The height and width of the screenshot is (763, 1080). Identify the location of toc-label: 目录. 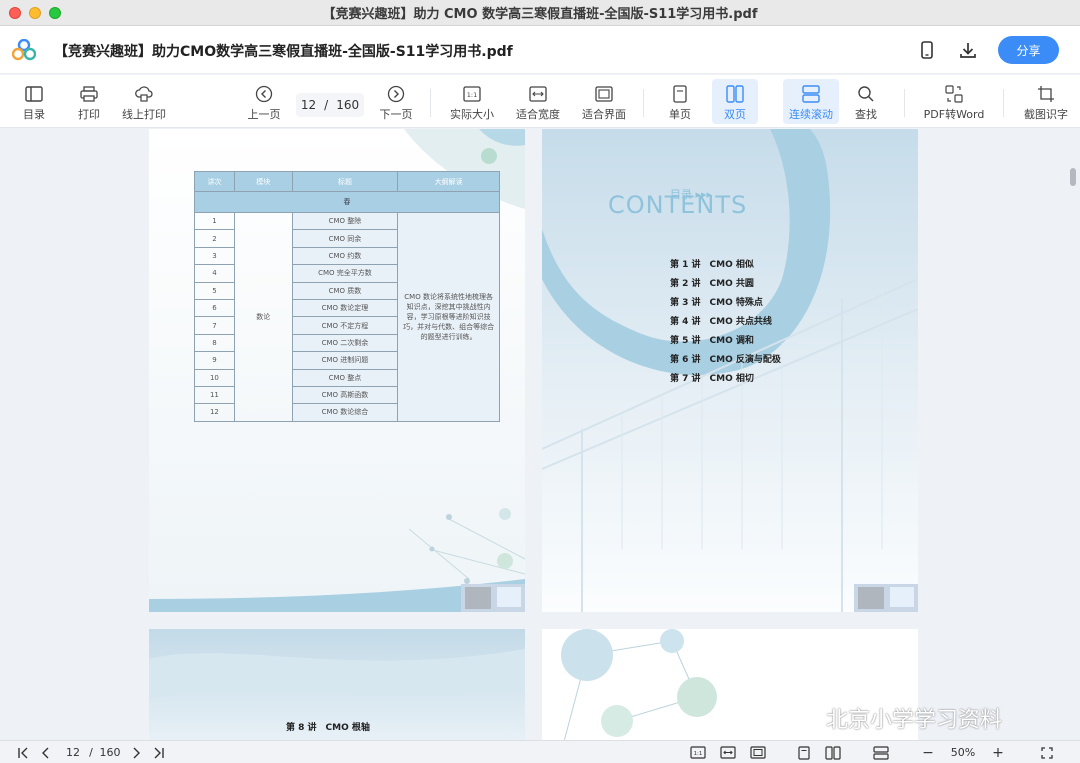
(34, 114).